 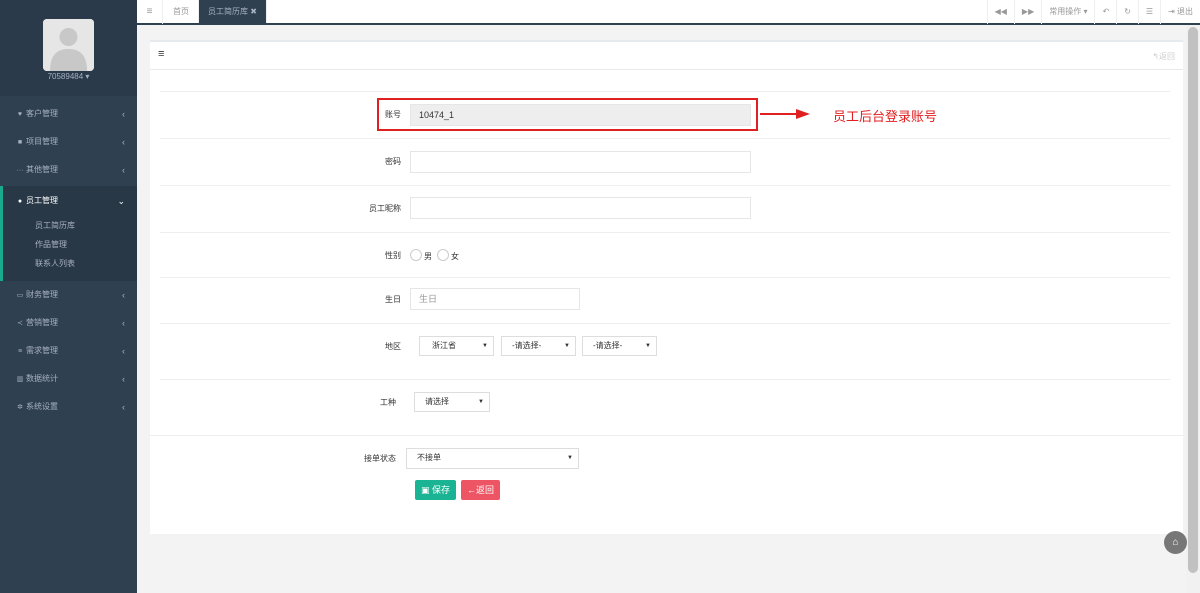 I want to click on sidebar-item-other: ··· 其他管理 ‹, so click(x=68, y=170).